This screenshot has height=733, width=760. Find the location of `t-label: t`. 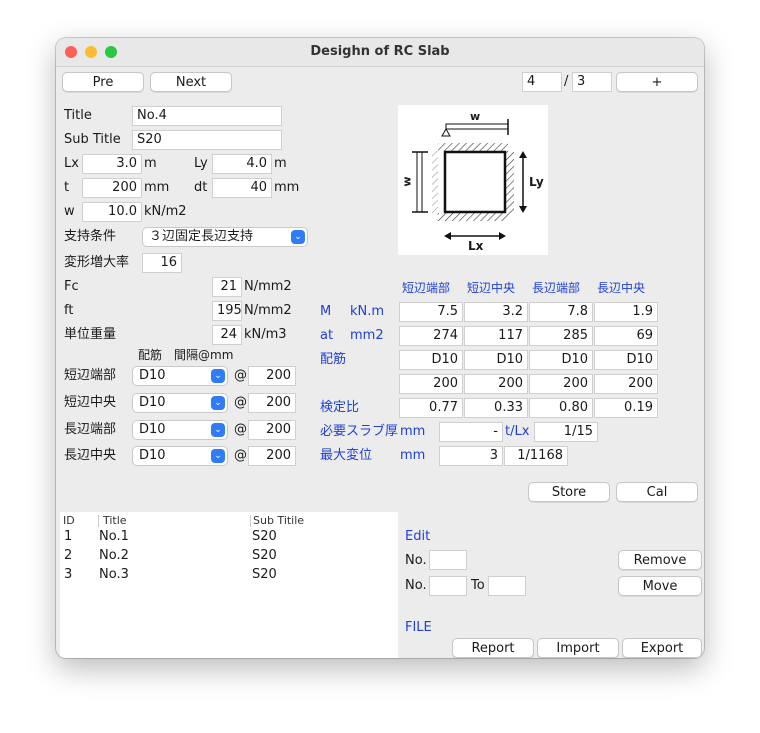

t-label: t is located at coordinates (67, 187).